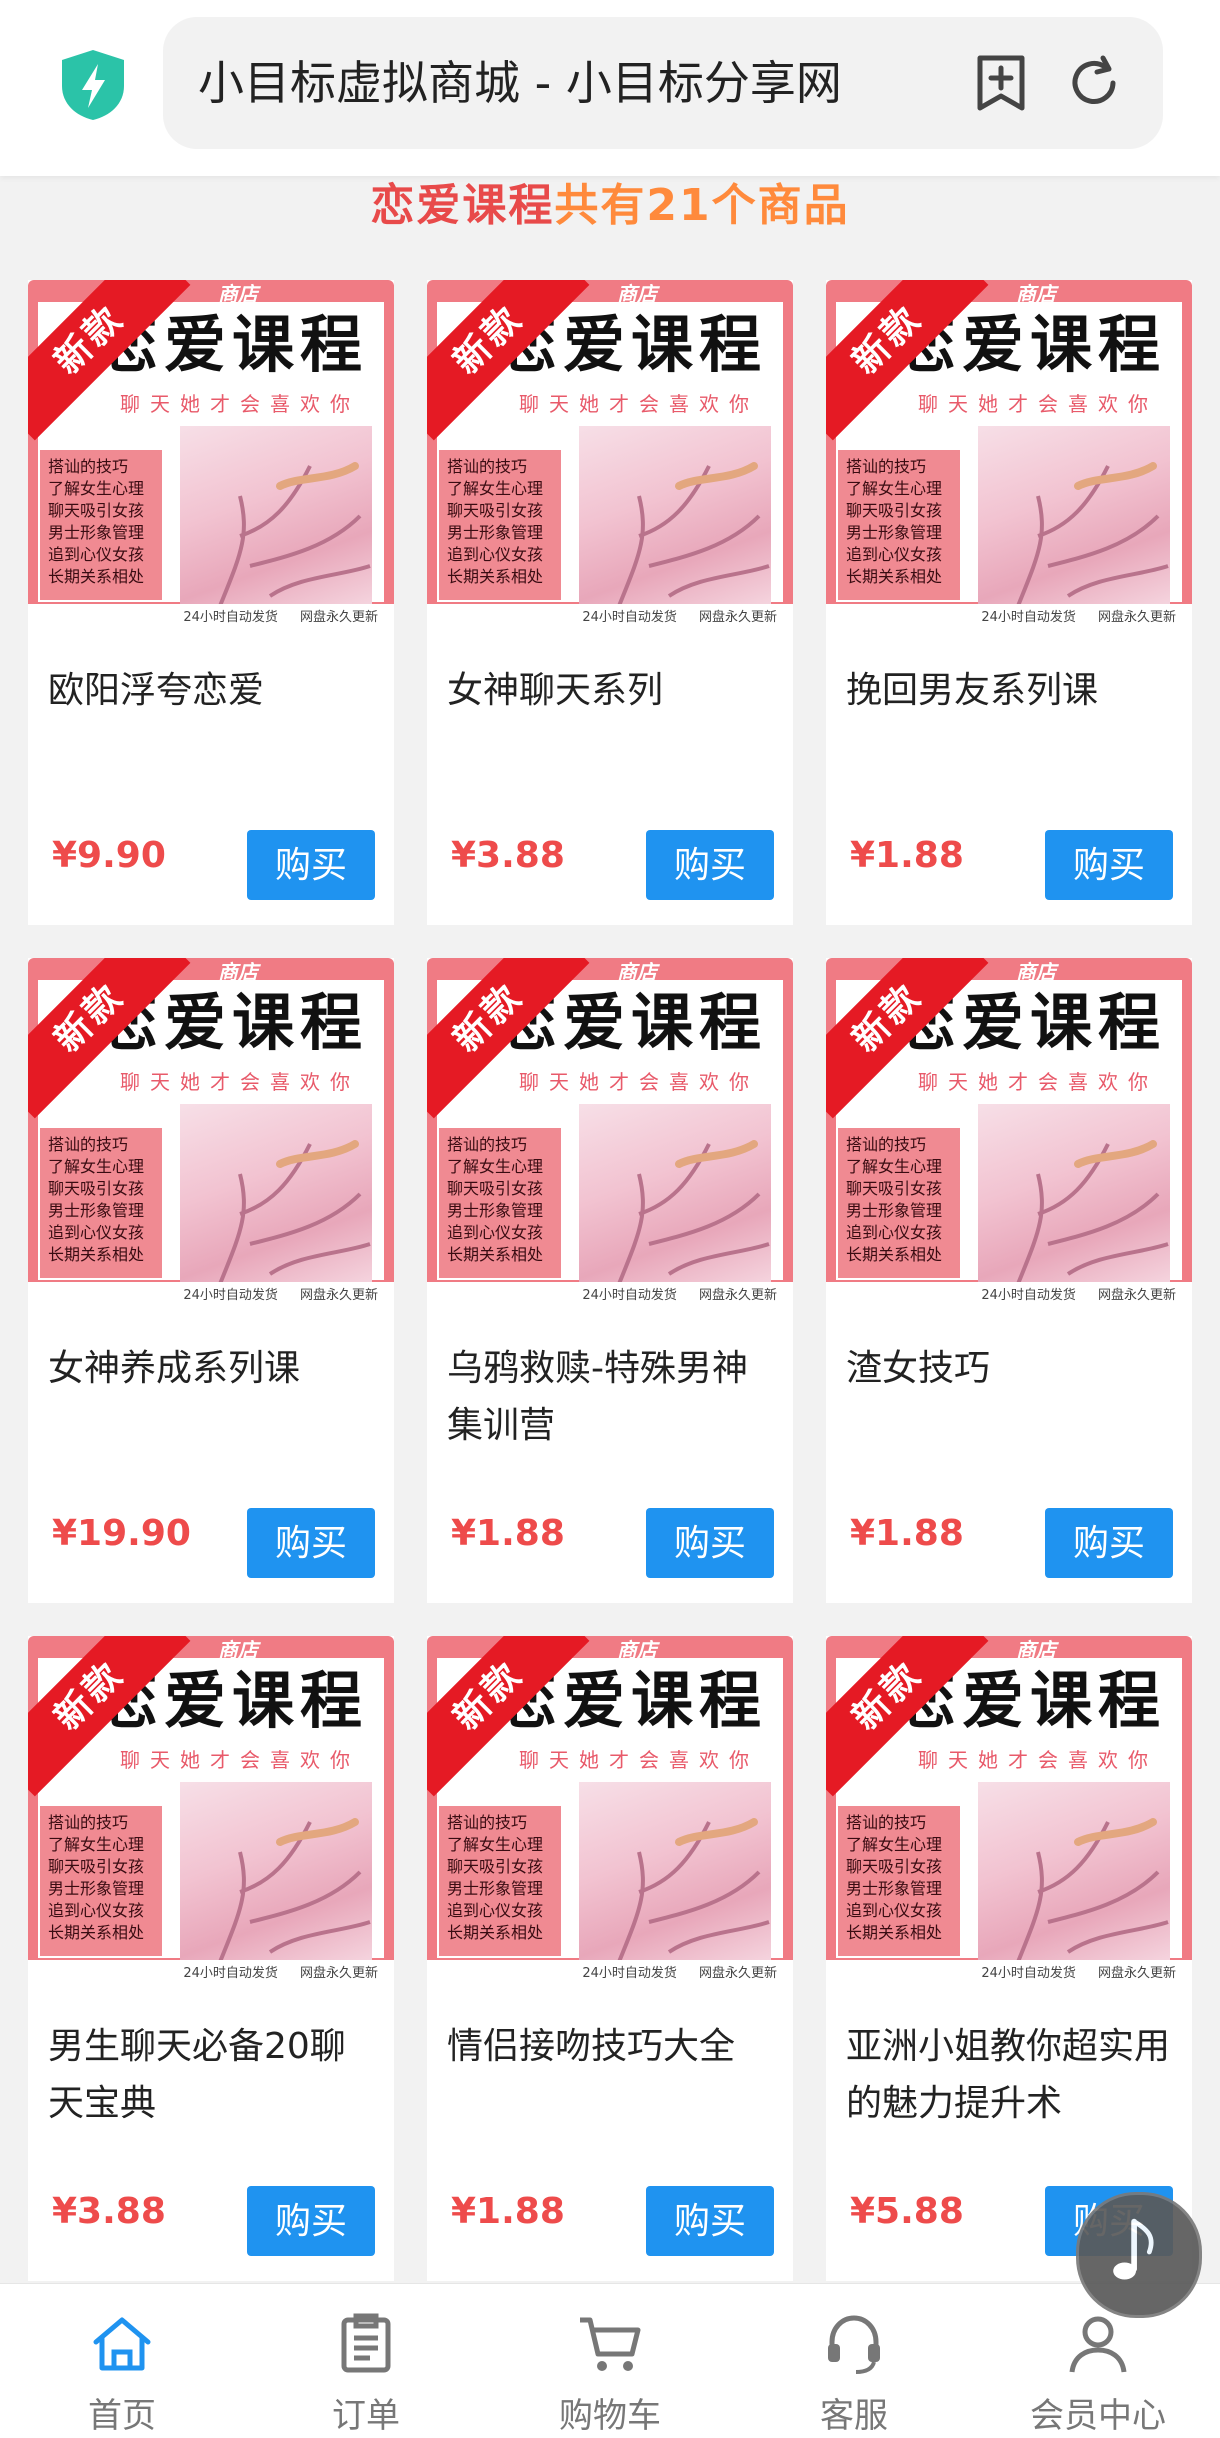 The width and height of the screenshot is (1220, 2438). What do you see at coordinates (122, 2361) in the screenshot?
I see `nav-home: 首页` at bounding box center [122, 2361].